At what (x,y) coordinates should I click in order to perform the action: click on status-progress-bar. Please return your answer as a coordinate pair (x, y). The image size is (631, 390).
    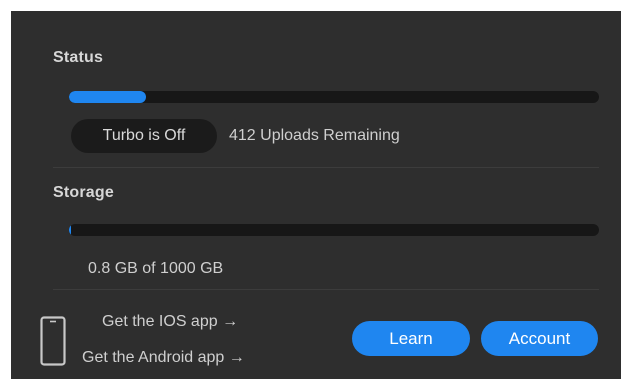
    Looking at the image, I should click on (334, 97).